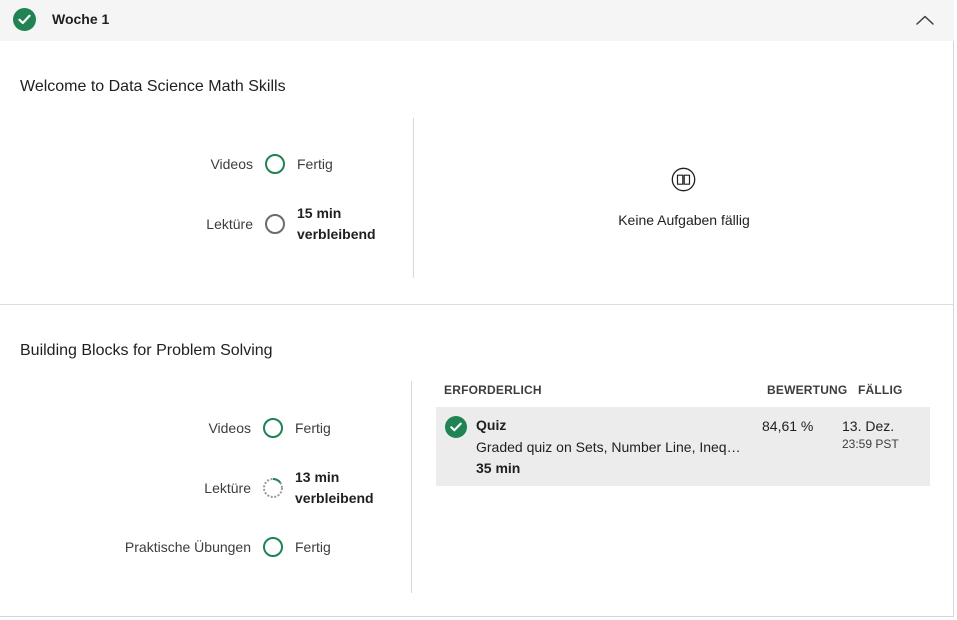 Image resolution: width=957 pixels, height=620 pixels. I want to click on column-header-required: ERFORDERLICH, so click(493, 390).